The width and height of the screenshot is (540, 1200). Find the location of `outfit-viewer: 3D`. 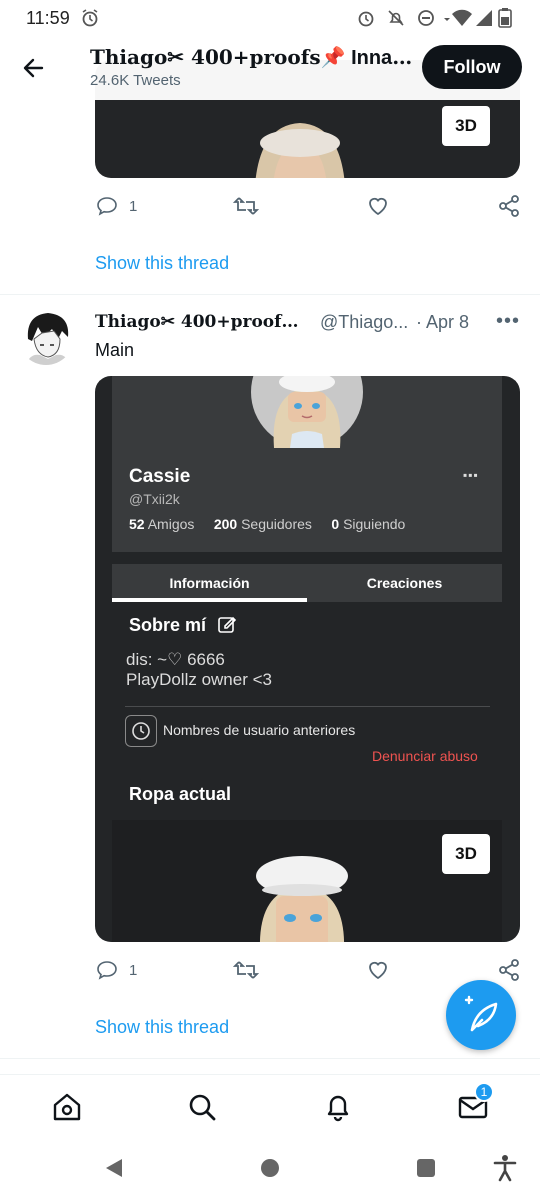

outfit-viewer: 3D is located at coordinates (307, 881).